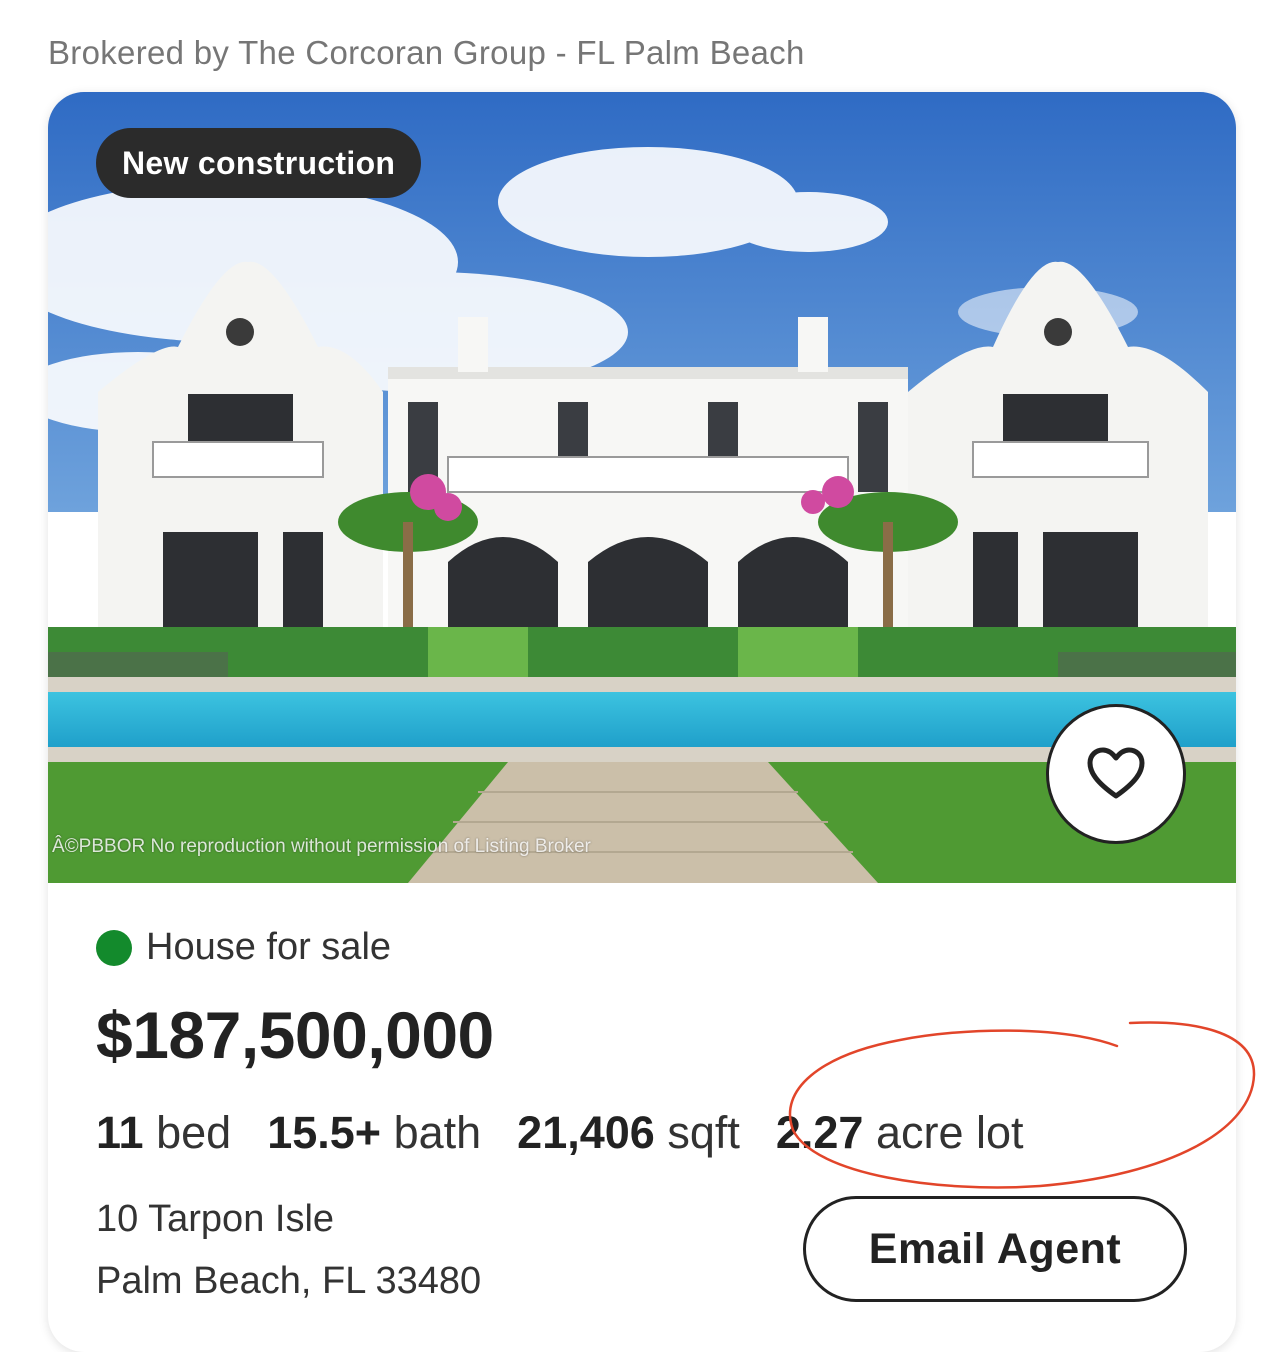 The width and height of the screenshot is (1283, 1352). I want to click on address-line1: 10 Tarpon Isle, so click(215, 1219).